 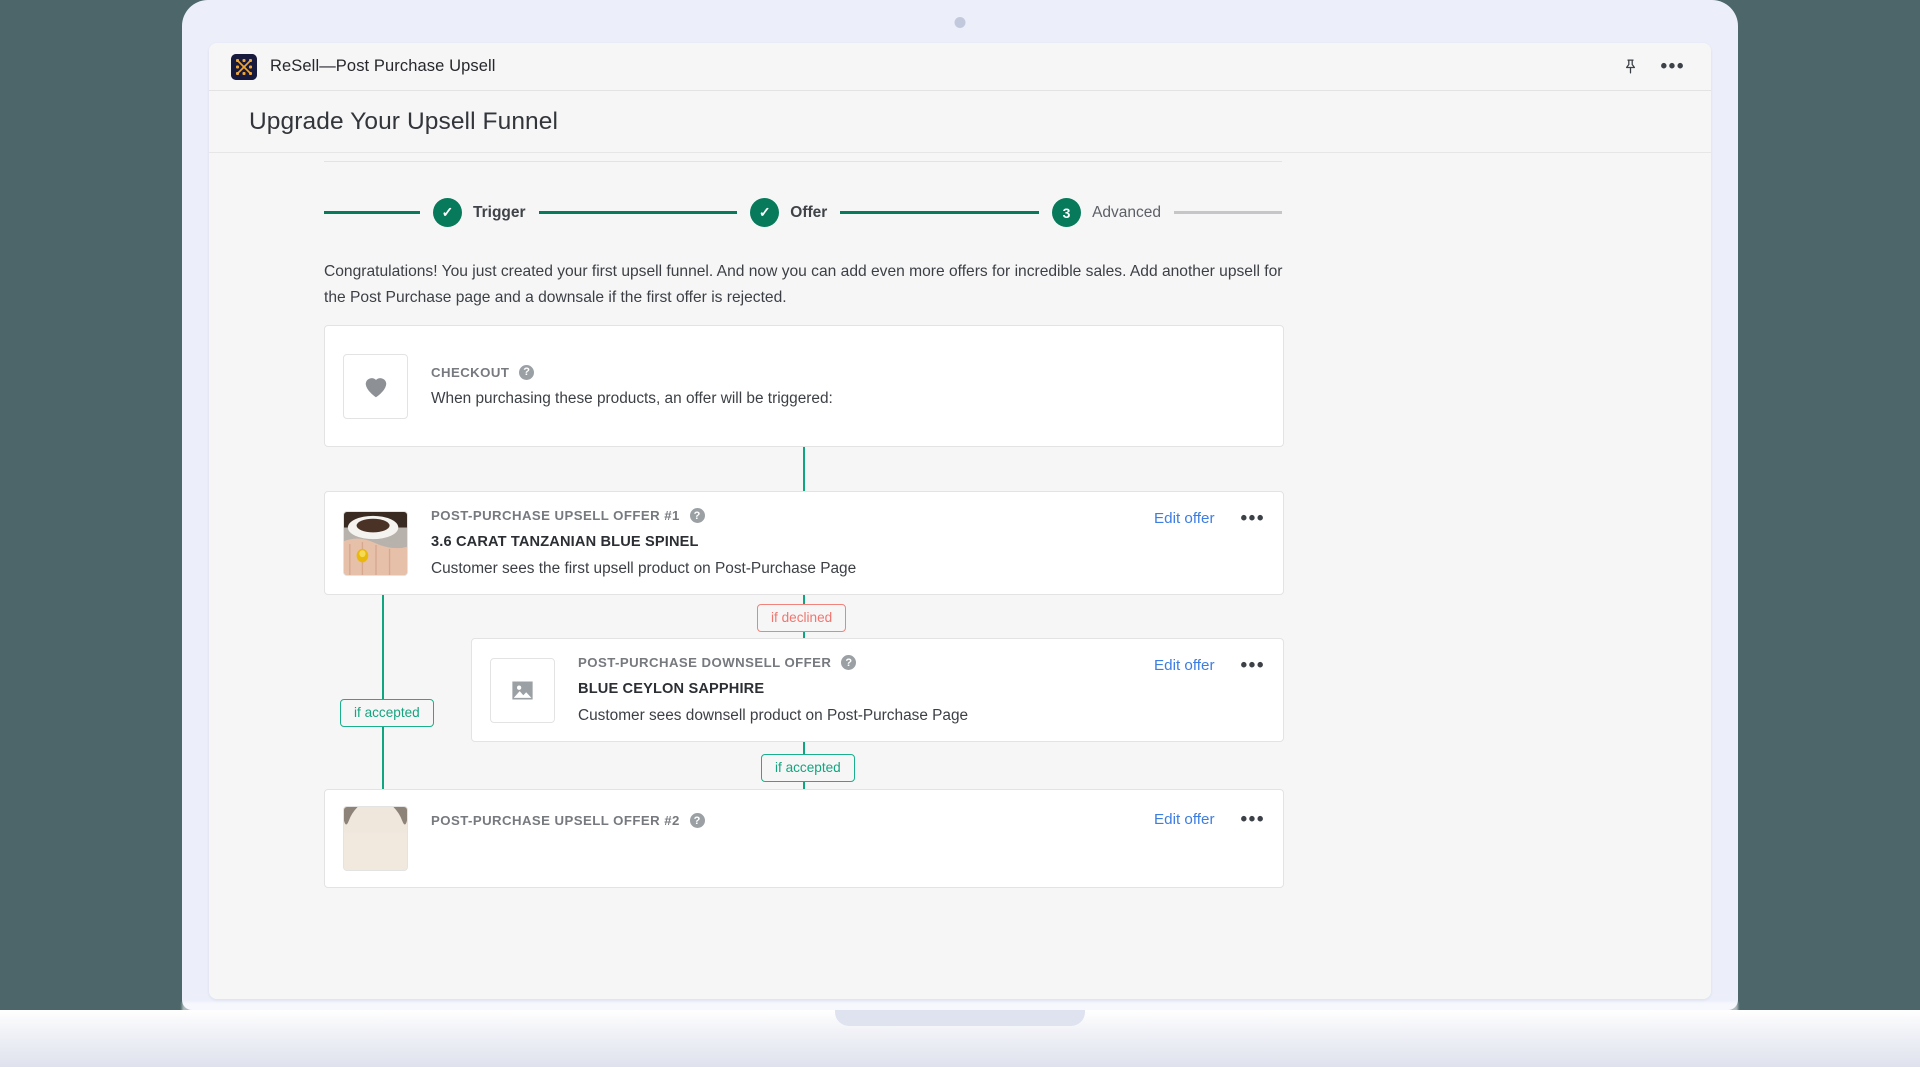 I want to click on more-menu-icon-upsell-1: •••, so click(x=1253, y=518).